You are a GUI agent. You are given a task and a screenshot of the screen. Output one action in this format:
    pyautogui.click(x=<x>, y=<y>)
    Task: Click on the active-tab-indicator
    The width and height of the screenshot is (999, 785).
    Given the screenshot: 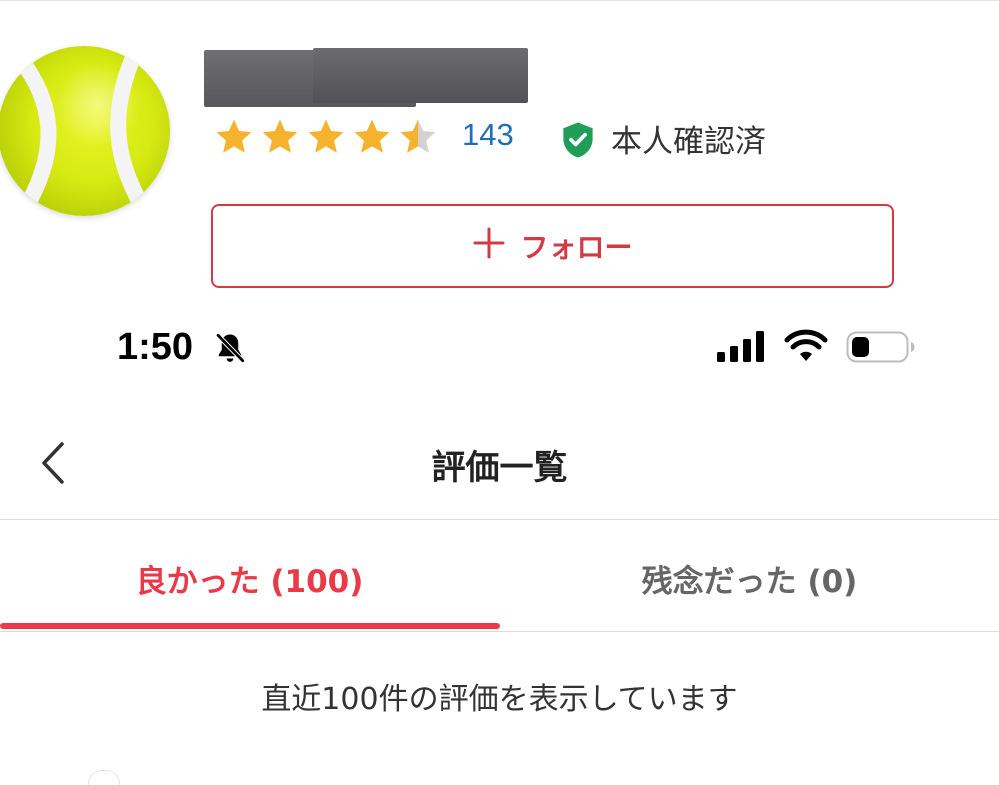 What is the action you would take?
    pyautogui.click(x=250, y=626)
    